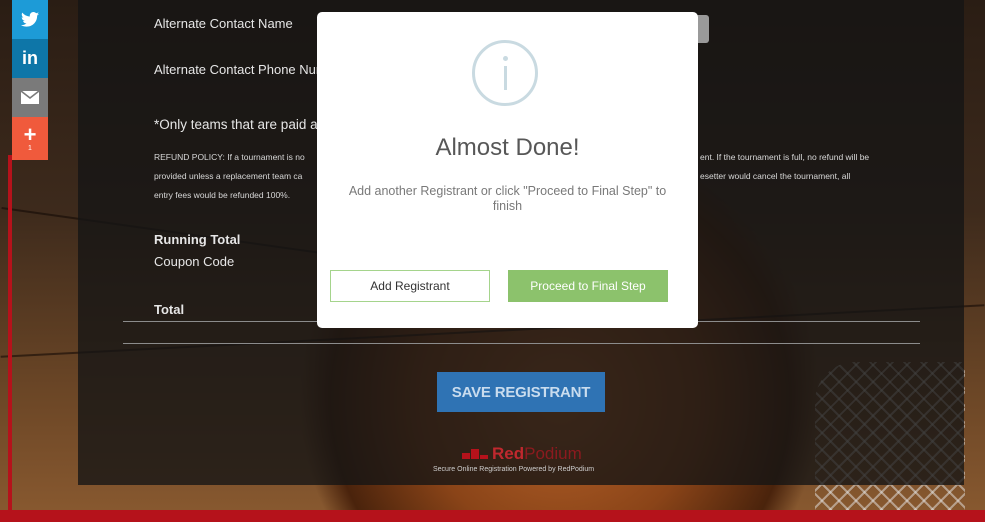 This screenshot has width=985, height=522. Describe the element at coordinates (521, 343) in the screenshot. I see `divider` at that location.